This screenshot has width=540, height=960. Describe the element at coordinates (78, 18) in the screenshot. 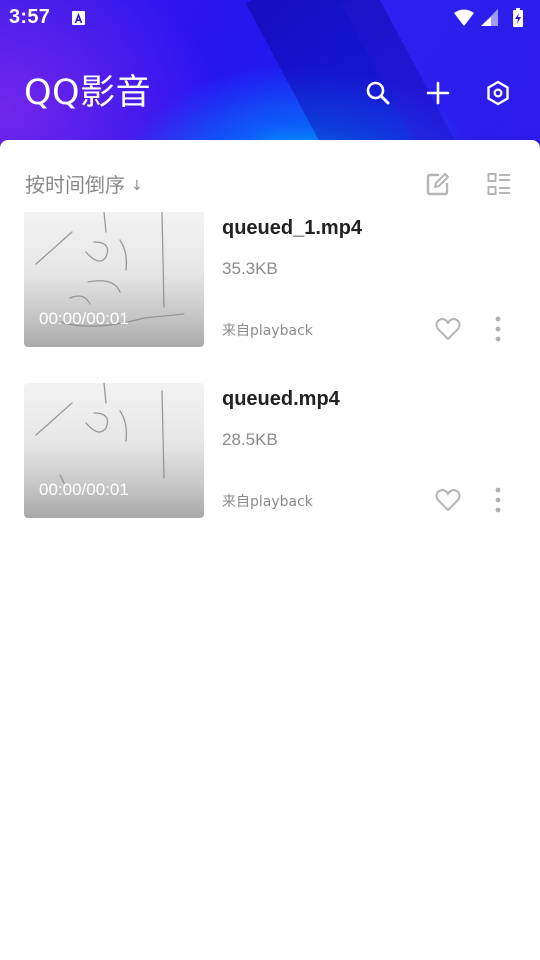

I see `notification-a-icon` at that location.